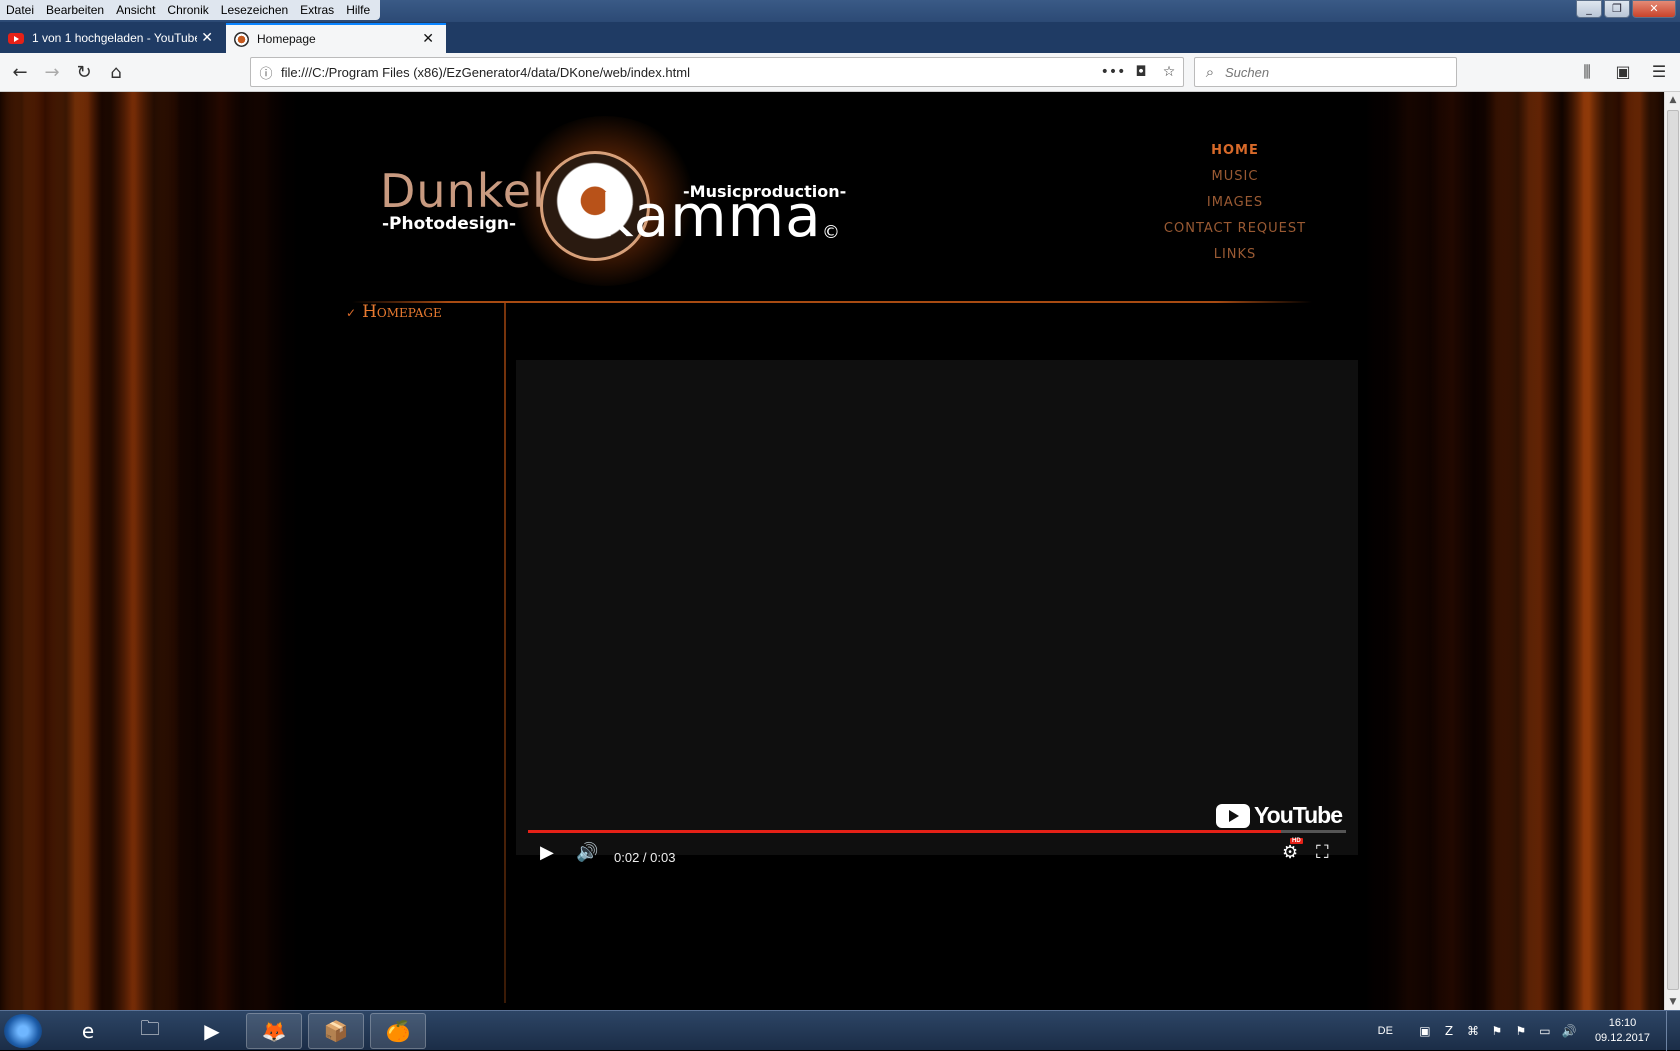  I want to click on hamburger-menu-icon: ☰, so click(1659, 72).